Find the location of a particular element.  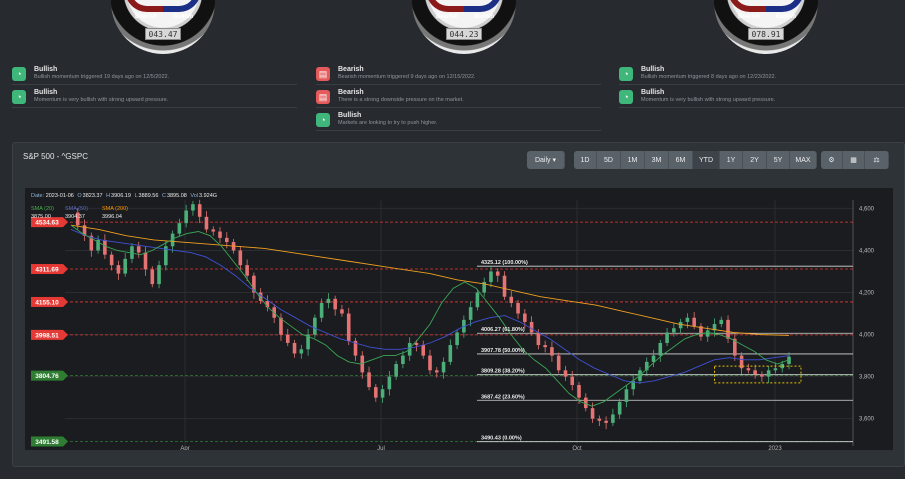

settings-icon: ⚙ is located at coordinates (832, 160).